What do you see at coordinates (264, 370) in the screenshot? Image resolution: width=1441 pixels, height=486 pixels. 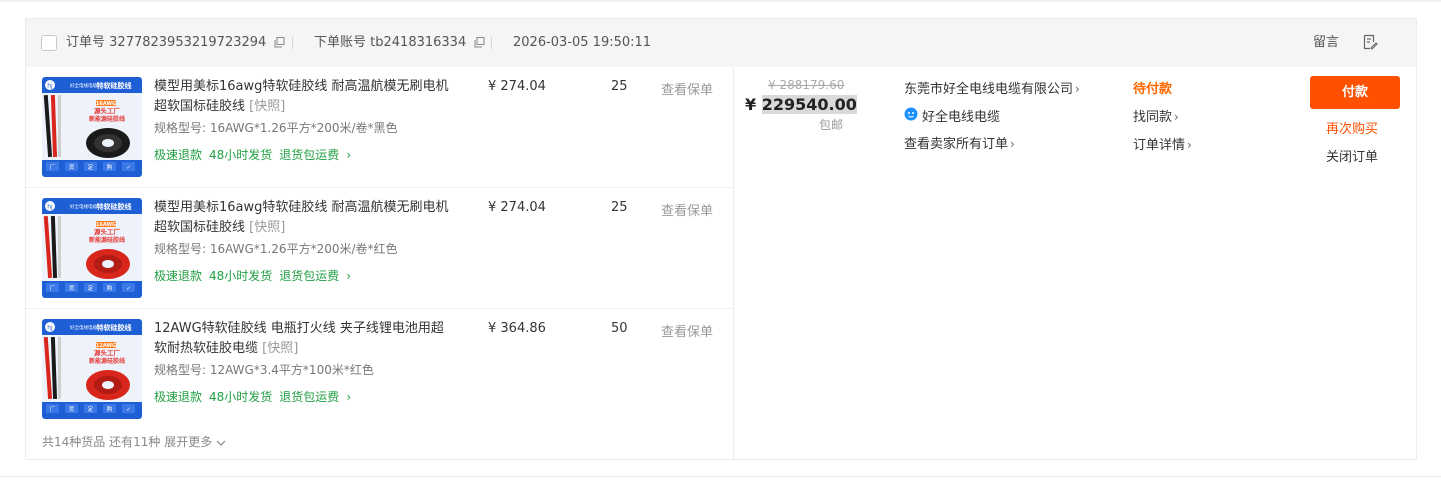 I see `product-spec: 规格型号: 12AWG*3.4平方*100米*红色` at bounding box center [264, 370].